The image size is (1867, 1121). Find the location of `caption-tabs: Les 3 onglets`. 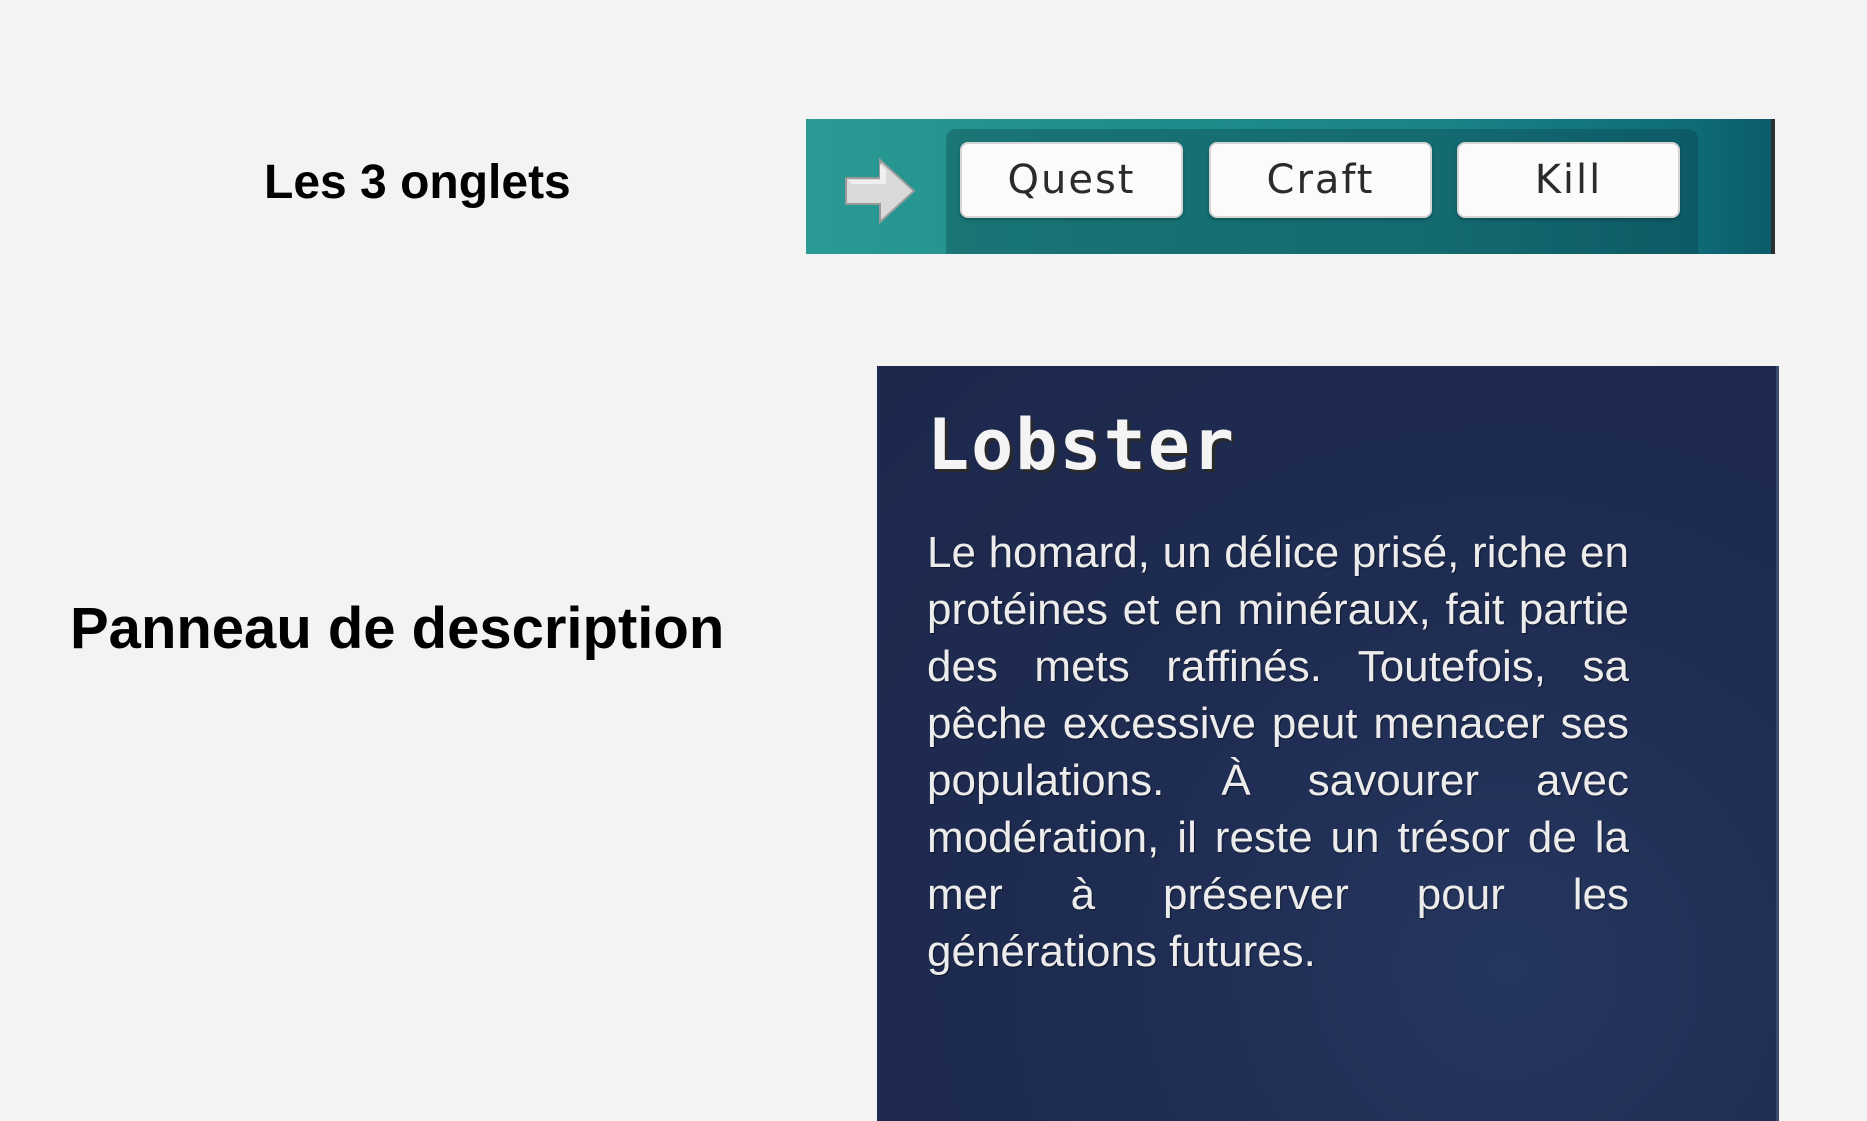

caption-tabs: Les 3 onglets is located at coordinates (417, 182).